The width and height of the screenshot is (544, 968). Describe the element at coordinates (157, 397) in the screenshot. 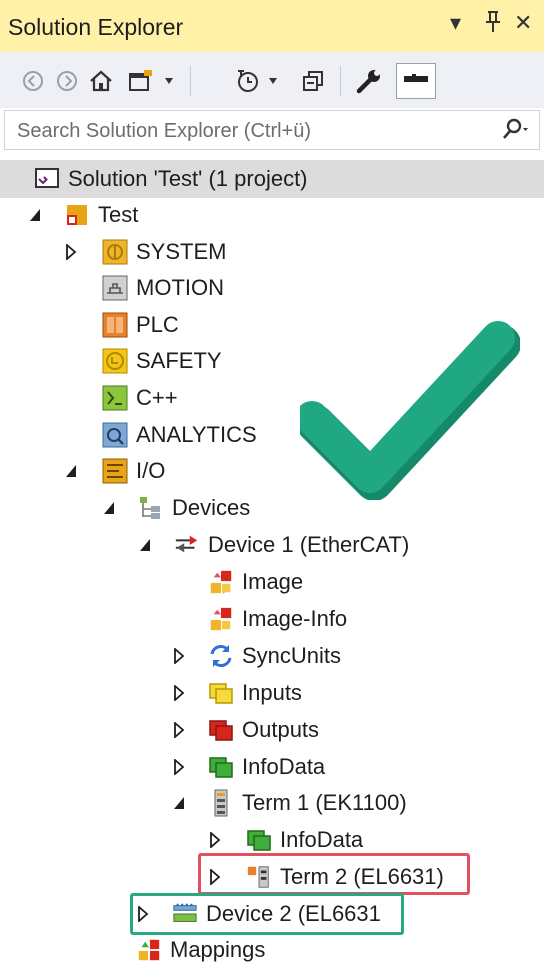

I see `tree-item-label: C++` at that location.